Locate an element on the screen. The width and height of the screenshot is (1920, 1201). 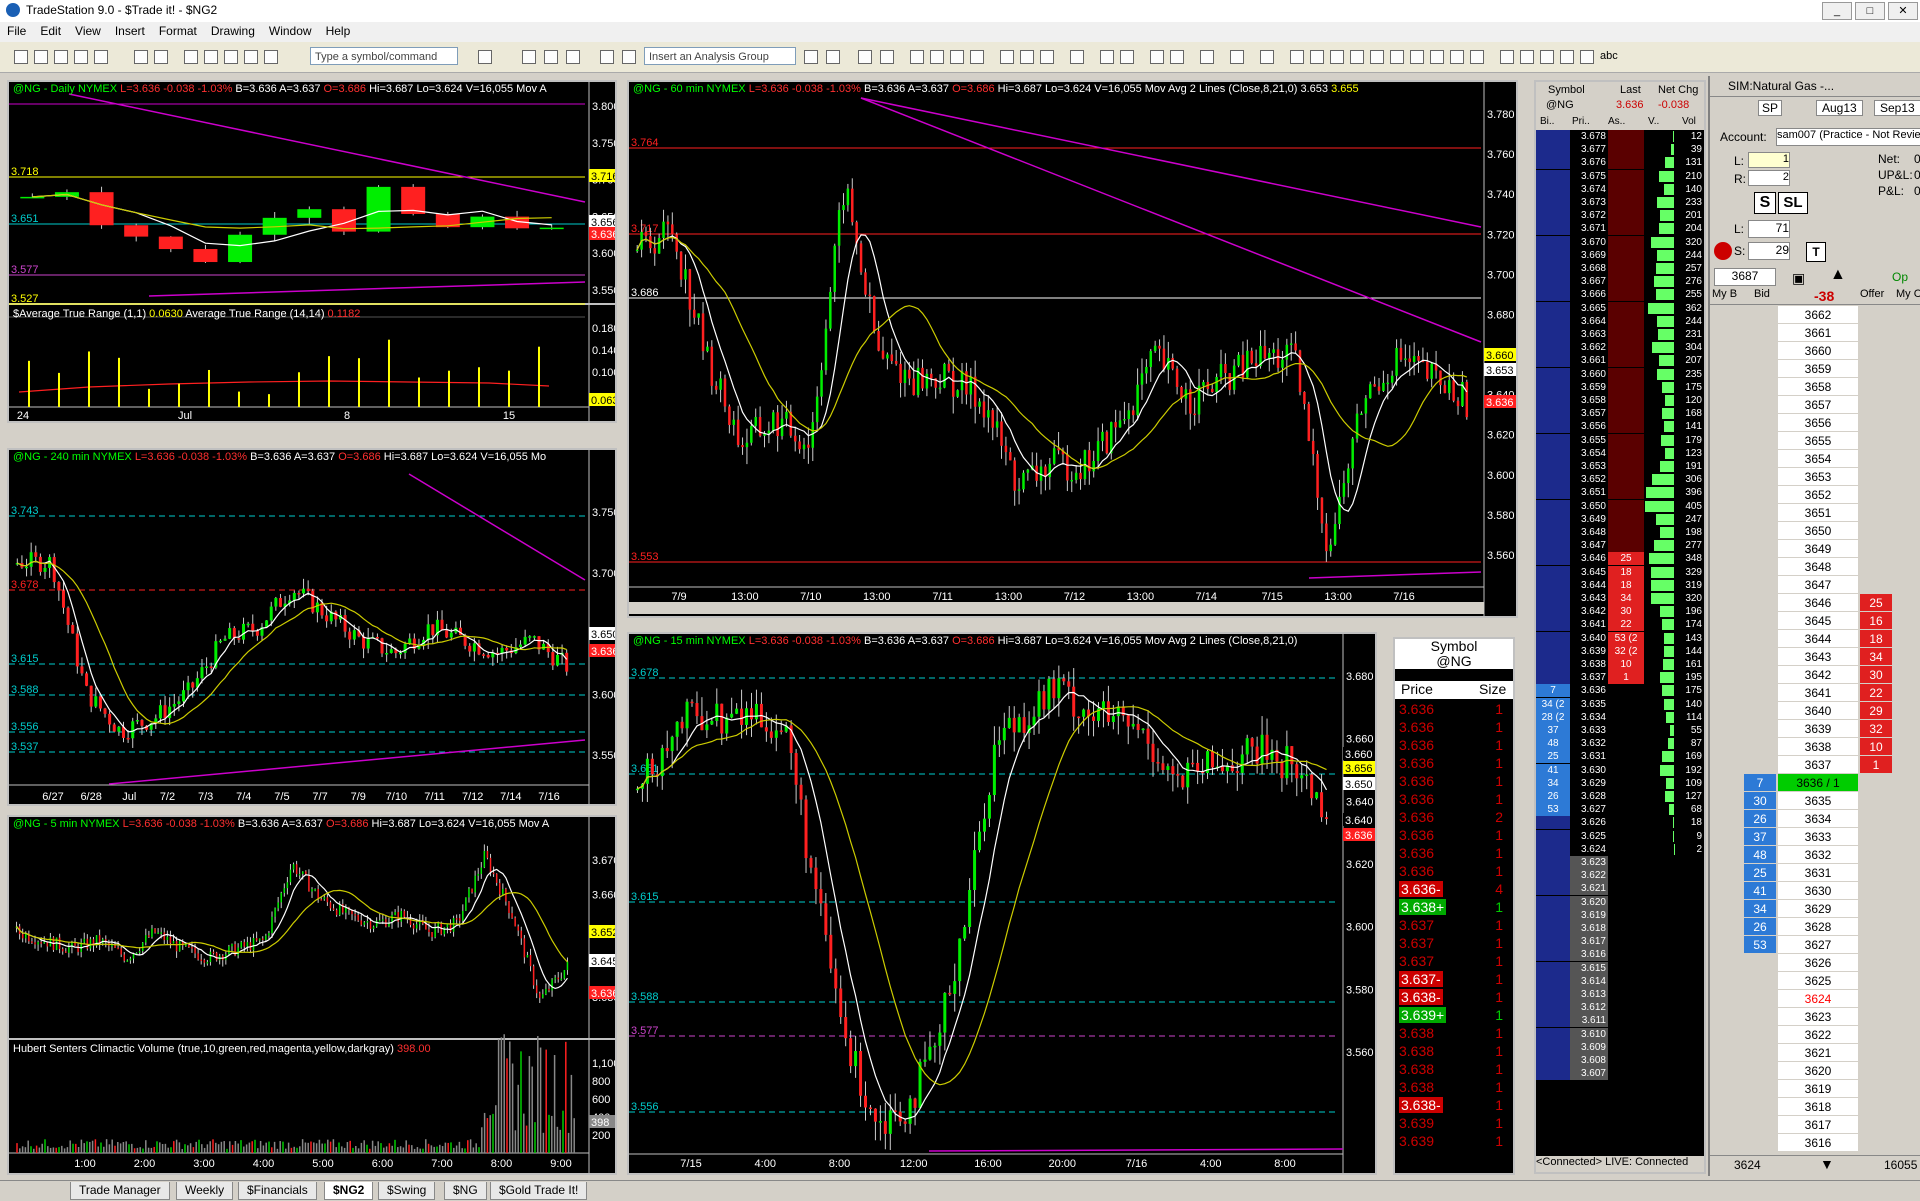
menu-file: File is located at coordinates (16, 31).